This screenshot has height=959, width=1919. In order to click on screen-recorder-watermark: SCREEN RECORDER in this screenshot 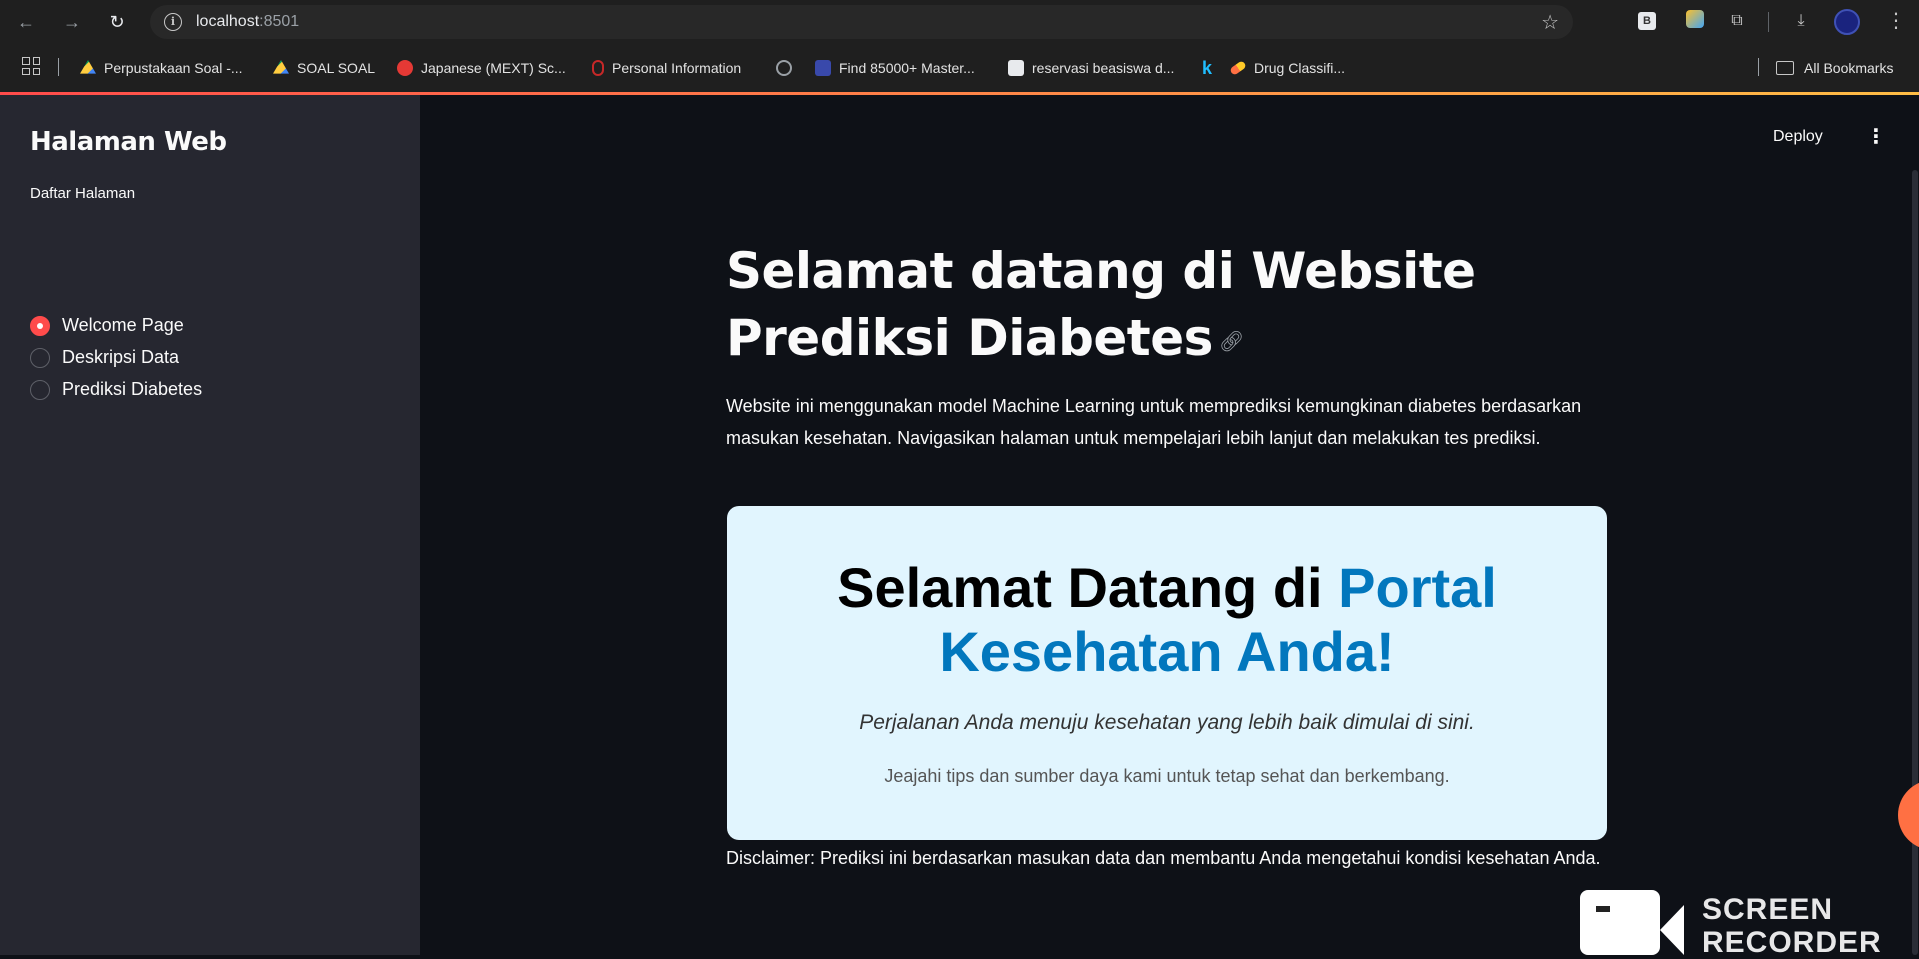, I will do `click(1792, 926)`.